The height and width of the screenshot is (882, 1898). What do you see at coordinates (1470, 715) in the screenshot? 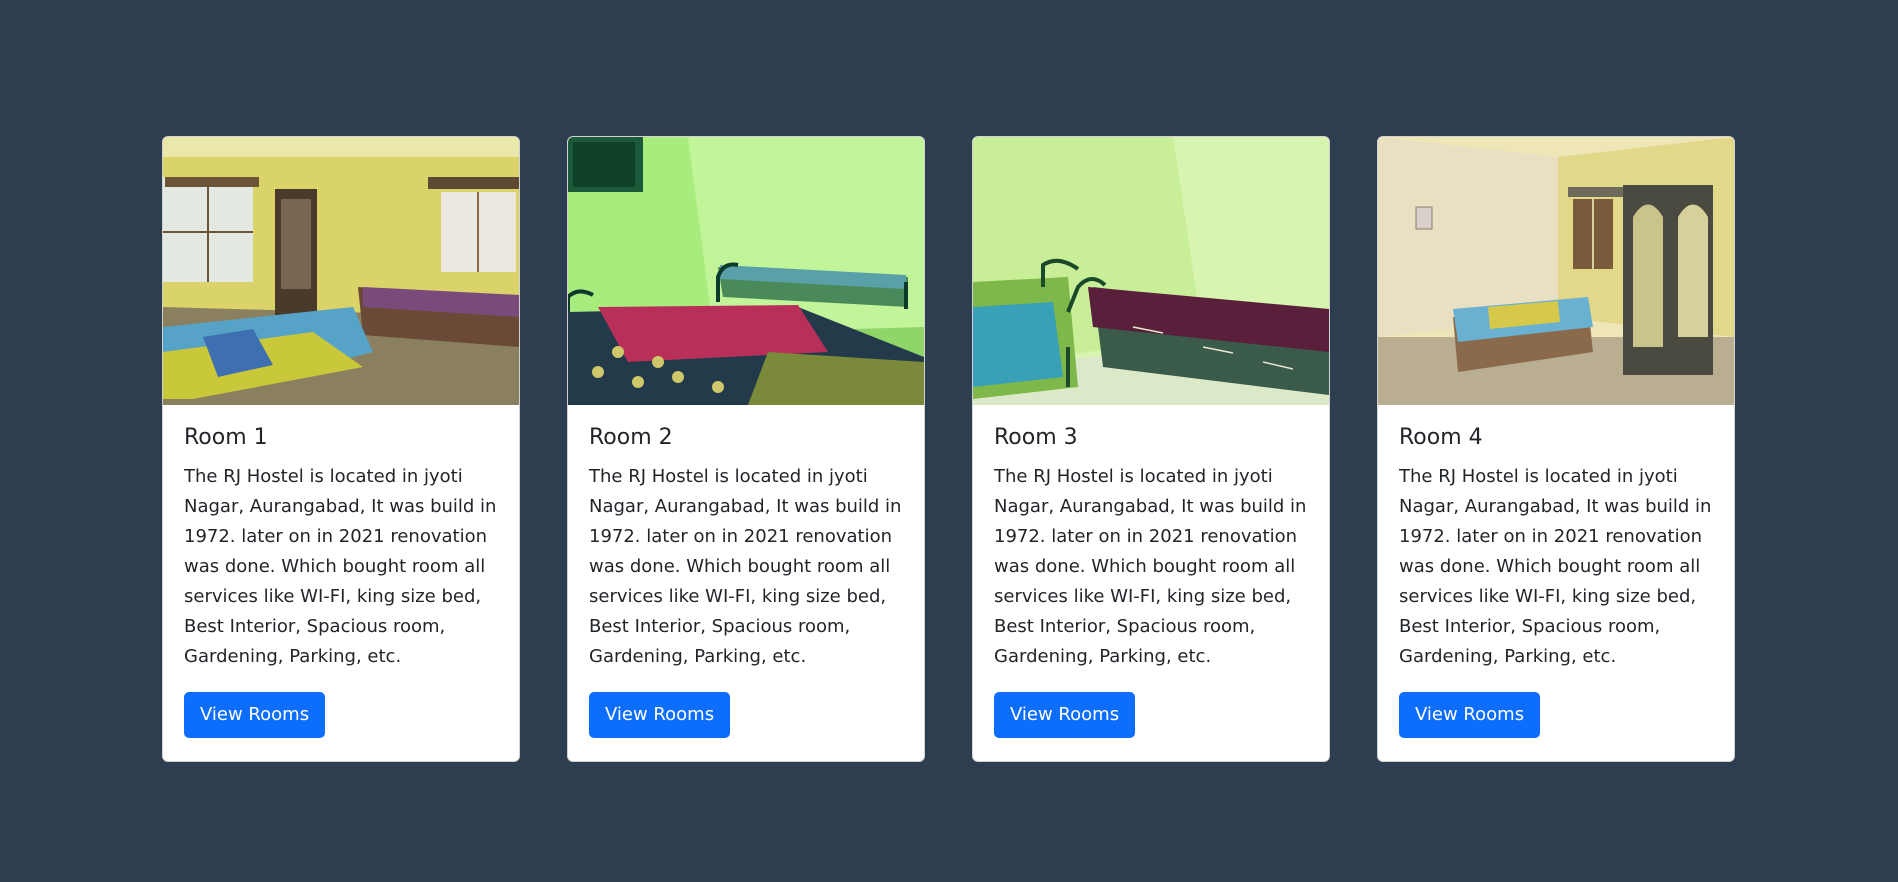
I see `view-rooms-button-4: View Rooms` at bounding box center [1470, 715].